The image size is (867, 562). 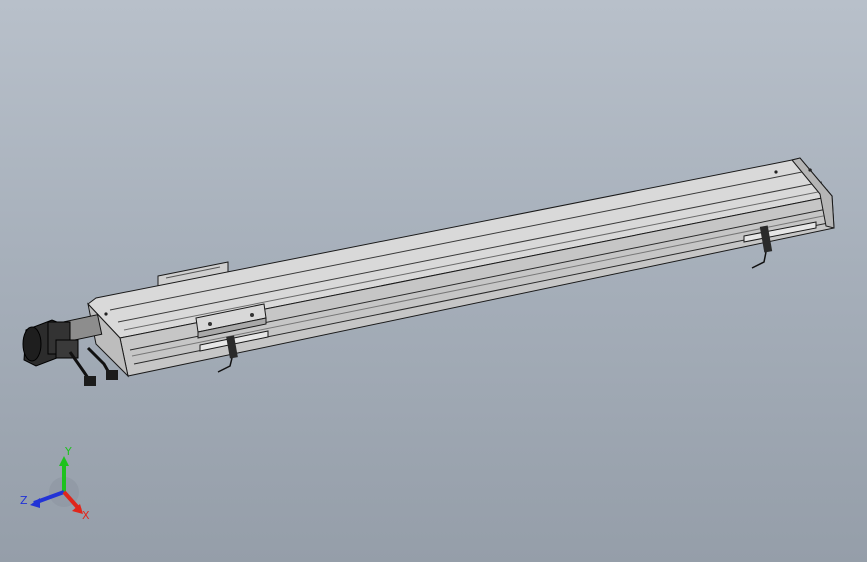 What do you see at coordinates (86, 515) in the screenshot?
I see `x-axis-label: X` at bounding box center [86, 515].